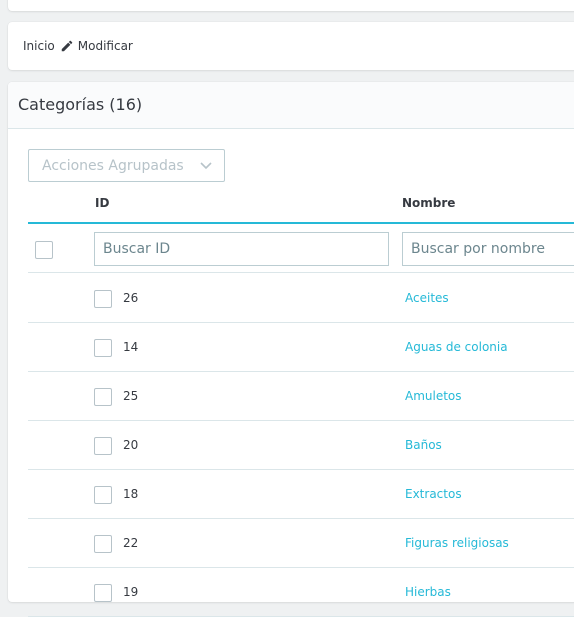 Image resolution: width=574 pixels, height=617 pixels. Describe the element at coordinates (131, 543) in the screenshot. I see `row-id: 22` at that location.